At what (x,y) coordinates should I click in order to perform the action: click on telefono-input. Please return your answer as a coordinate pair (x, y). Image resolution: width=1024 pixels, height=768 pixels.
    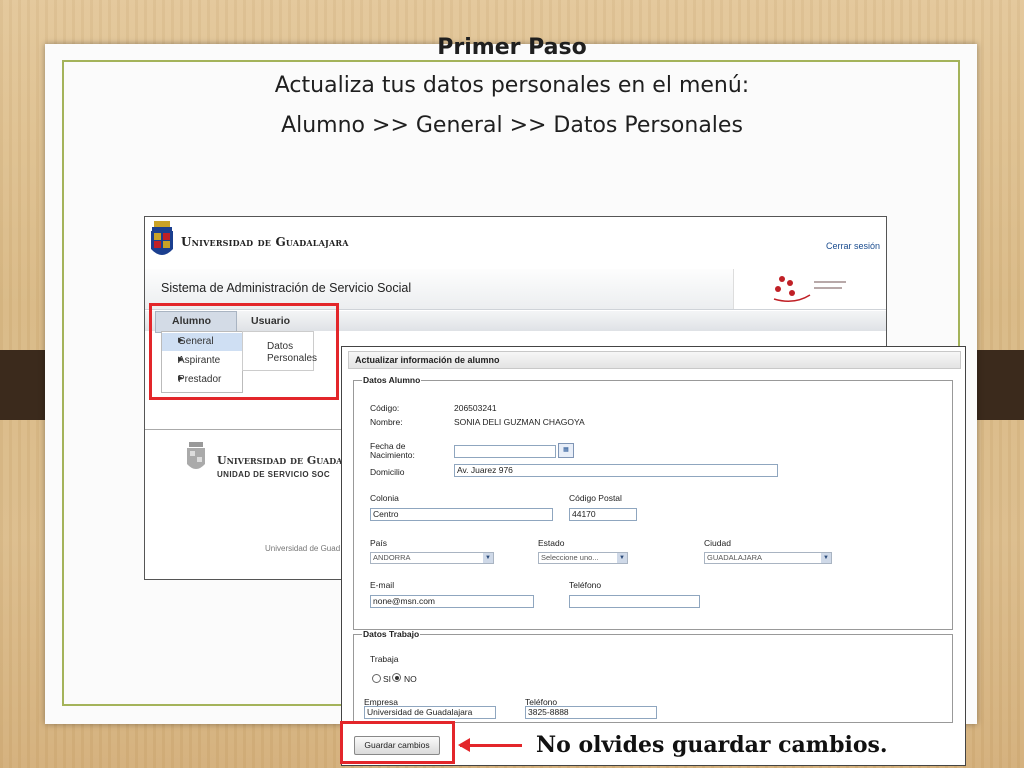
    Looking at the image, I should click on (634, 601).